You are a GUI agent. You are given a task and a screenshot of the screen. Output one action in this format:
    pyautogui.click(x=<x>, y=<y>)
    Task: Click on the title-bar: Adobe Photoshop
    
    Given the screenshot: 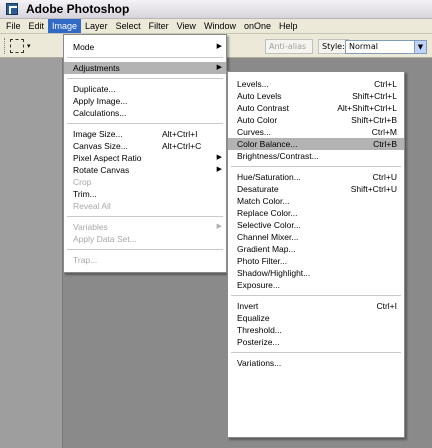 What is the action you would take?
    pyautogui.click(x=216, y=9)
    